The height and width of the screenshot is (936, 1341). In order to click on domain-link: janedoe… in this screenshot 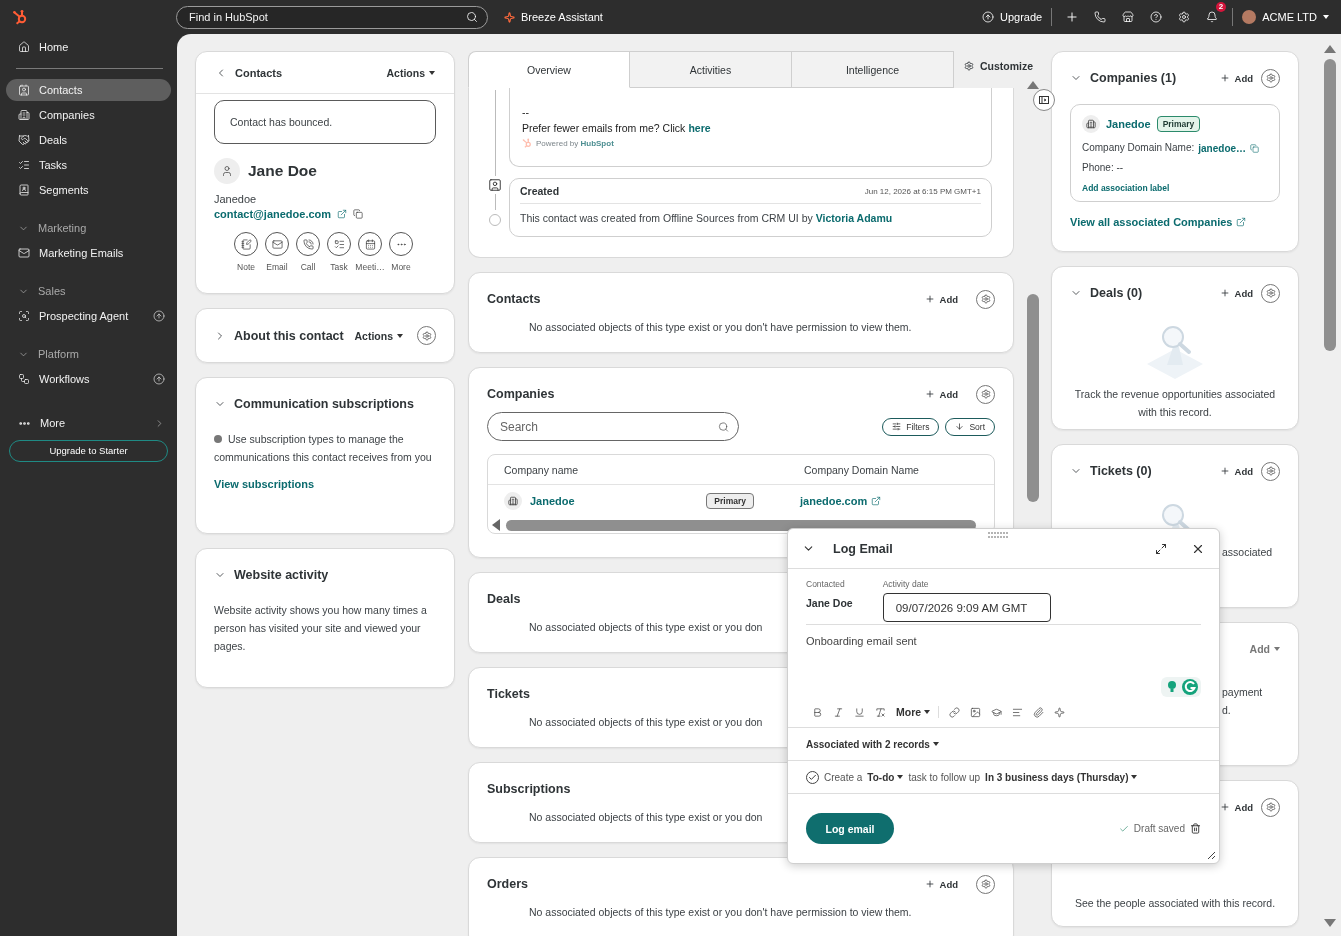, I will do `click(1222, 148)`.